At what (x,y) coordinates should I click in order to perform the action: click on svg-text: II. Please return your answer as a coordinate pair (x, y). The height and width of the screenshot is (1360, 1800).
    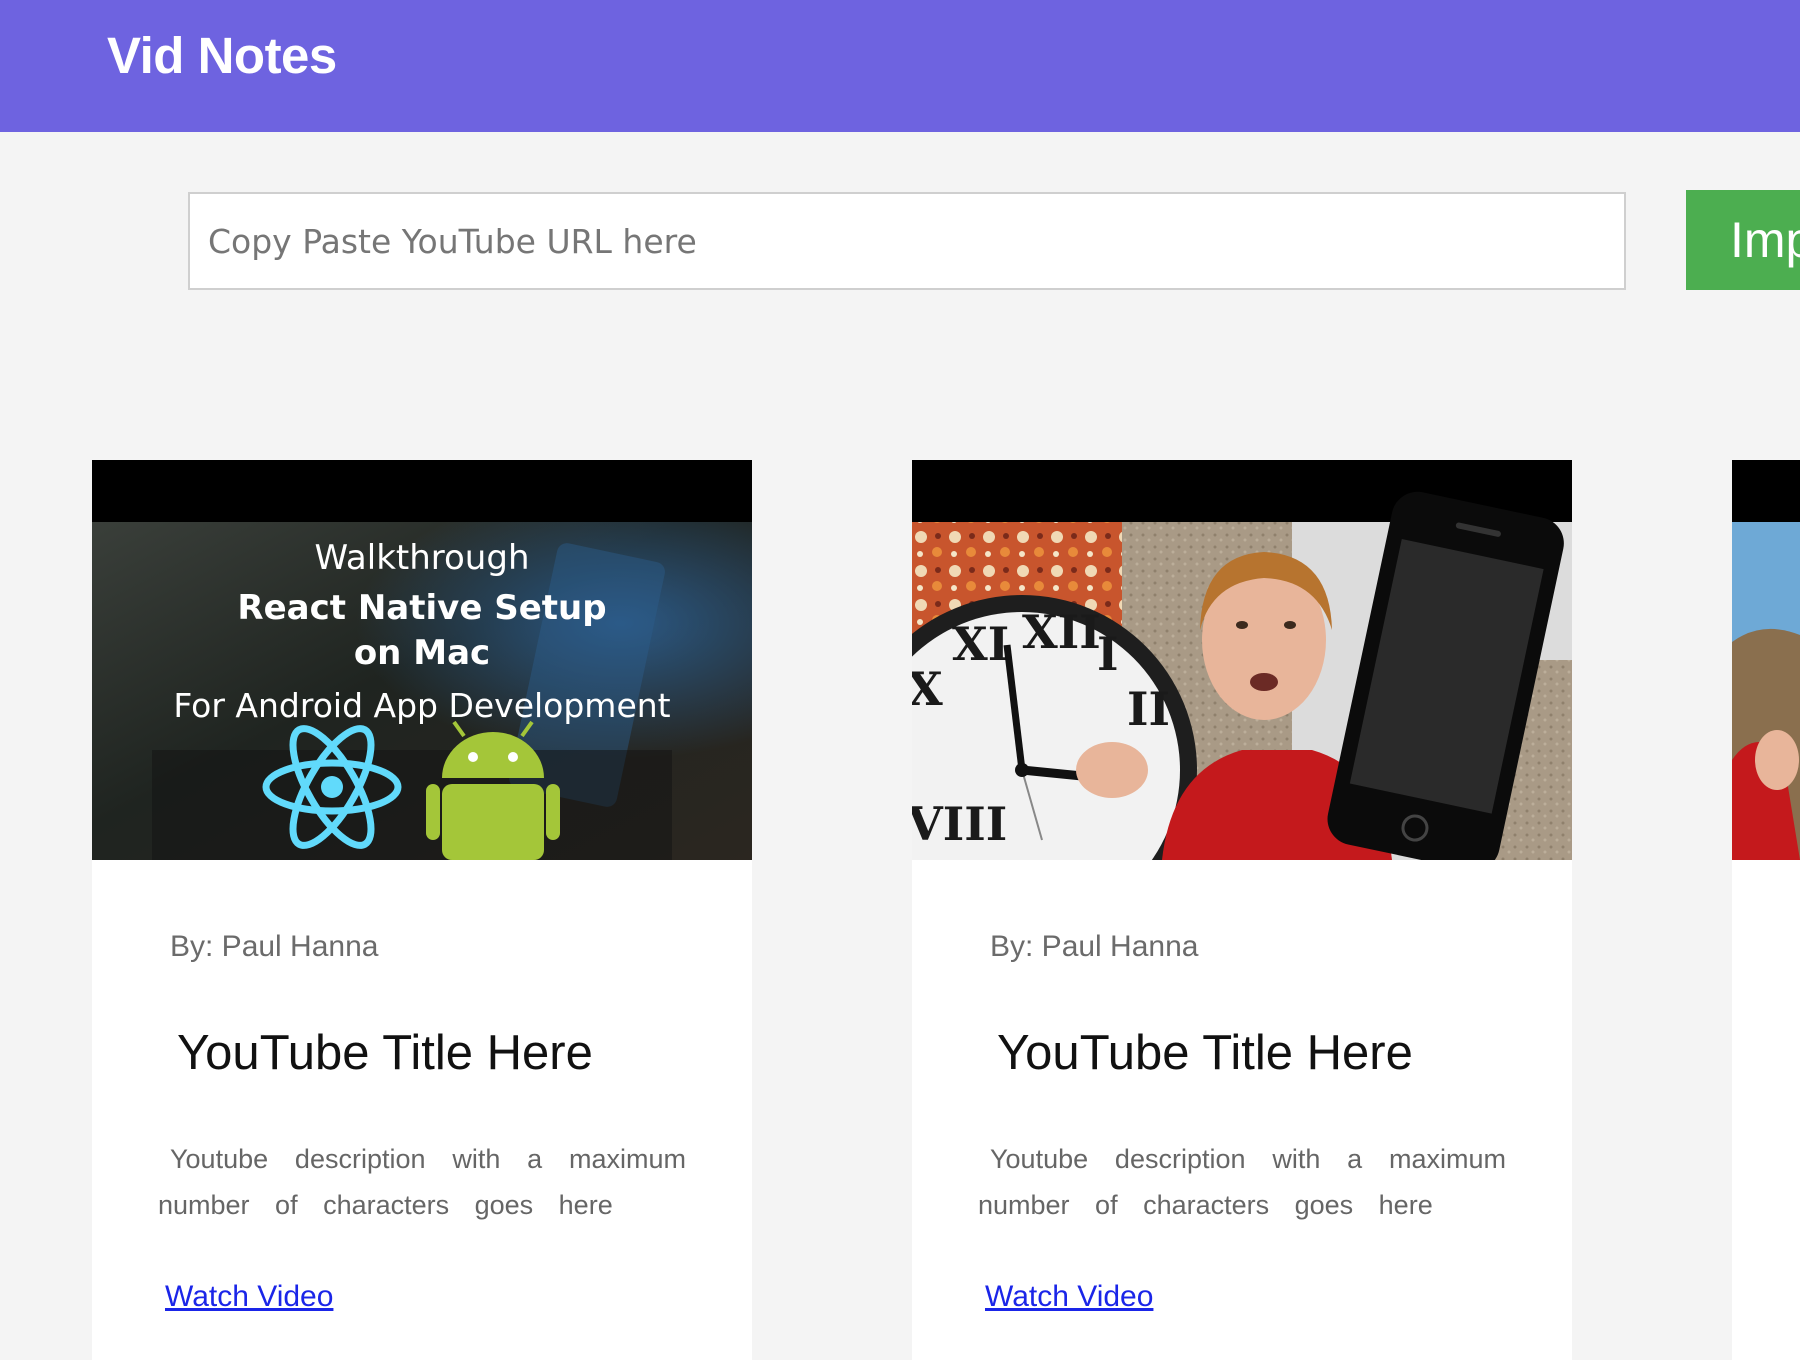
    Looking at the image, I should click on (1148, 709).